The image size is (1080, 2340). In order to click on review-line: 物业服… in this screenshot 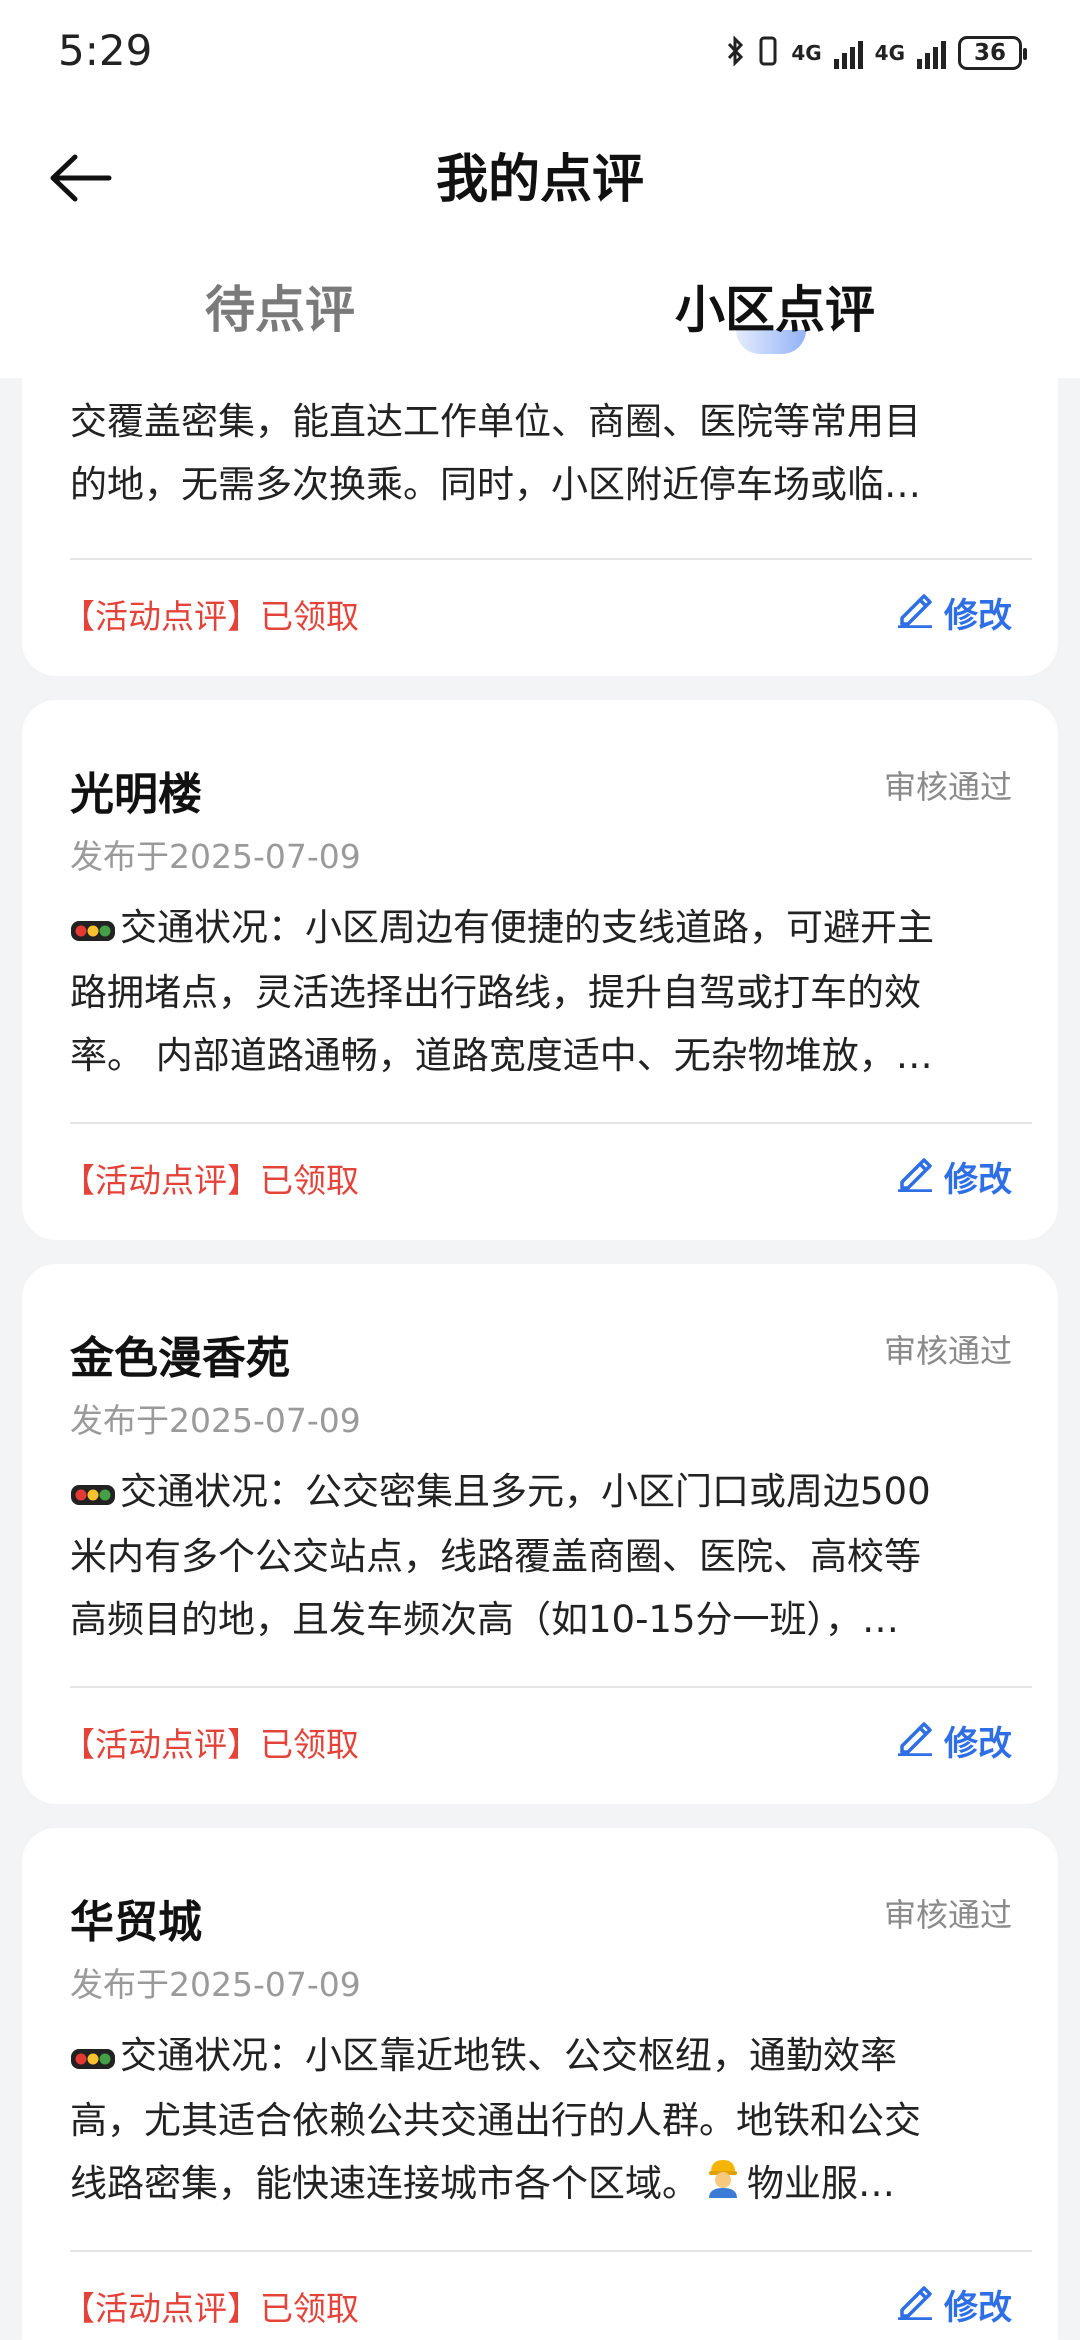, I will do `click(821, 2183)`.